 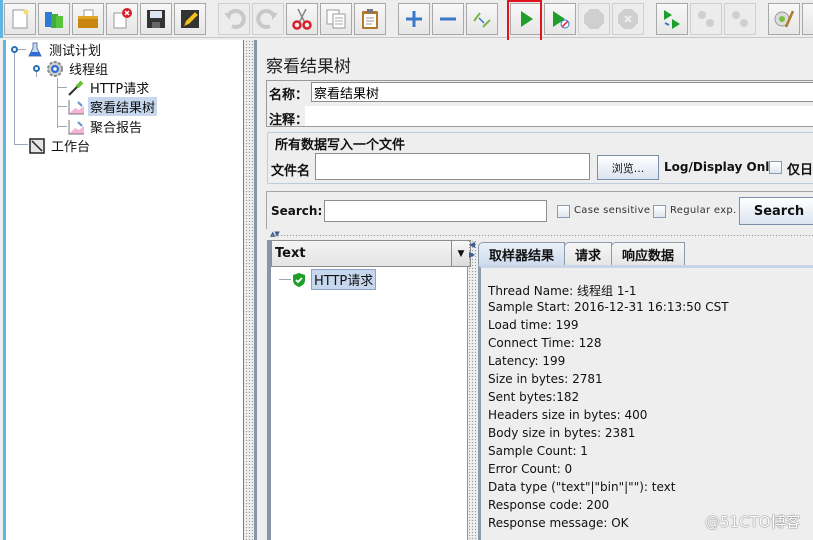 What do you see at coordinates (88, 19) in the screenshot?
I see `open-button` at bounding box center [88, 19].